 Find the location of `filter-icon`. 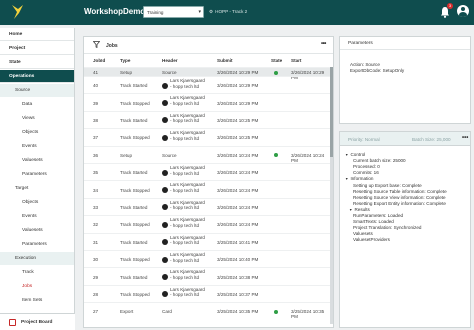

filter-icon is located at coordinates (96, 44).